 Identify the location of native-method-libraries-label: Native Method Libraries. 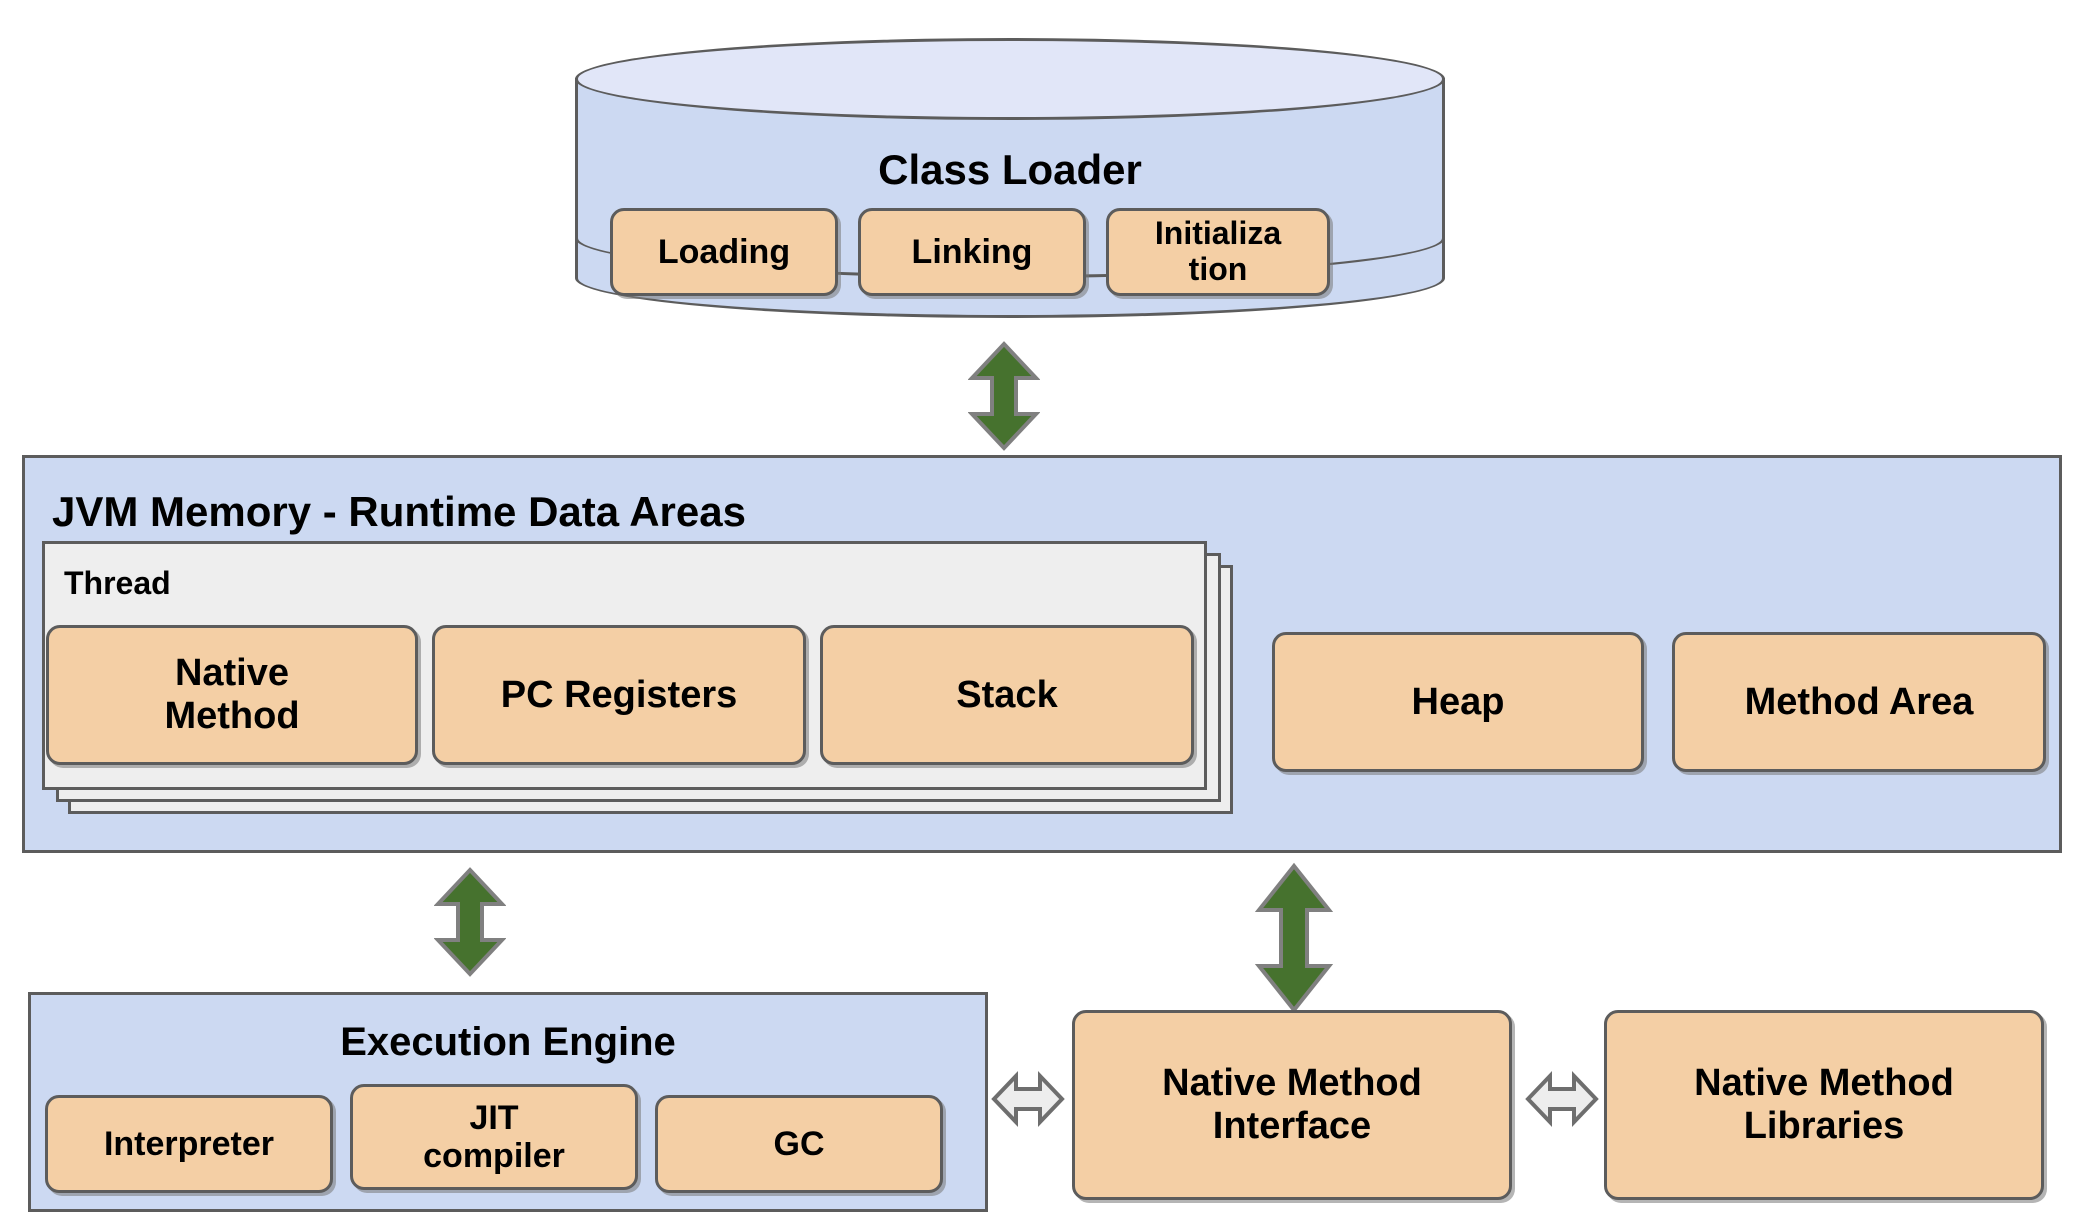
(1824, 1104).